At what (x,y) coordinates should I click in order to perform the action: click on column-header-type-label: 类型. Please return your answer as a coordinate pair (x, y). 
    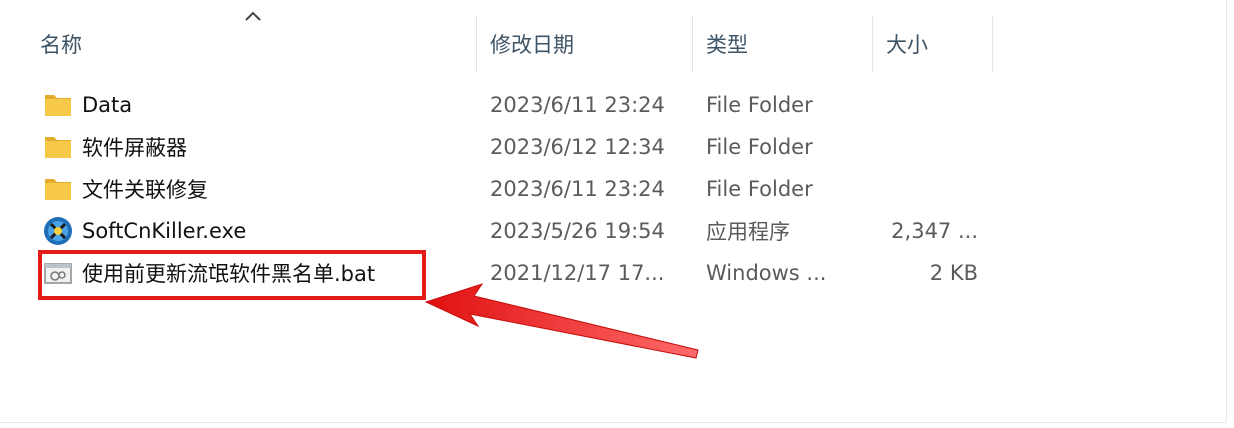
    Looking at the image, I should click on (727, 45).